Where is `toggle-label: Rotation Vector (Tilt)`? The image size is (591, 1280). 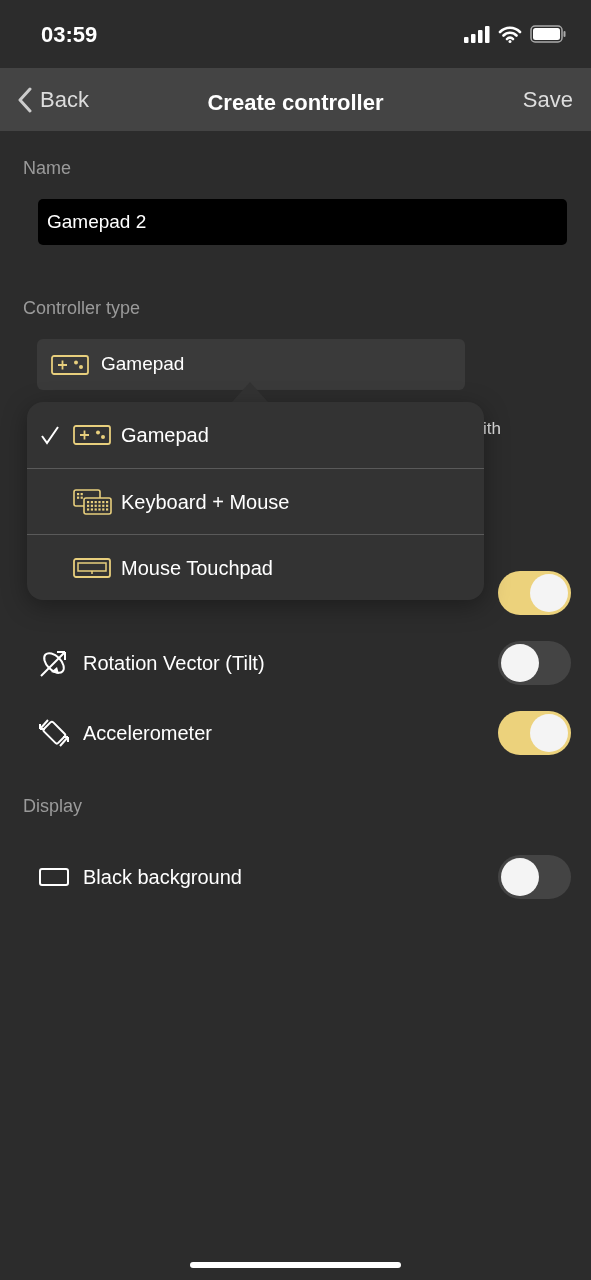 toggle-label: Rotation Vector (Tilt) is located at coordinates (174, 663).